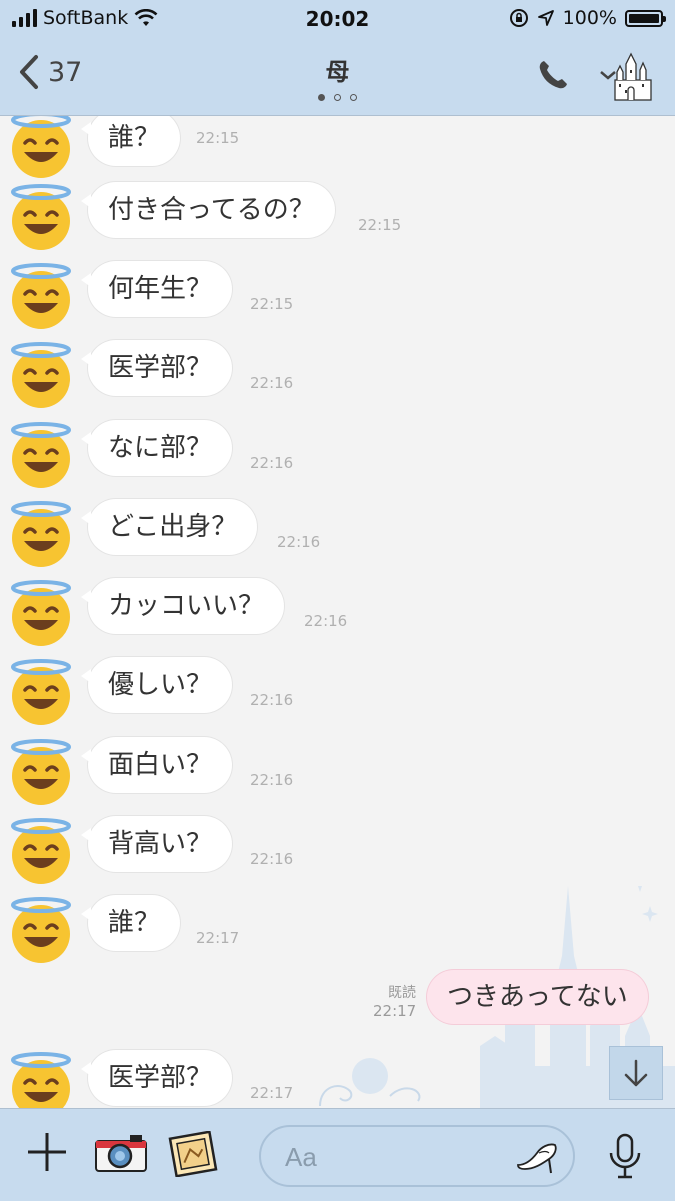 This screenshot has height=1201, width=675. Describe the element at coordinates (402, 993) in the screenshot. I see `read-receipt: 既読` at that location.